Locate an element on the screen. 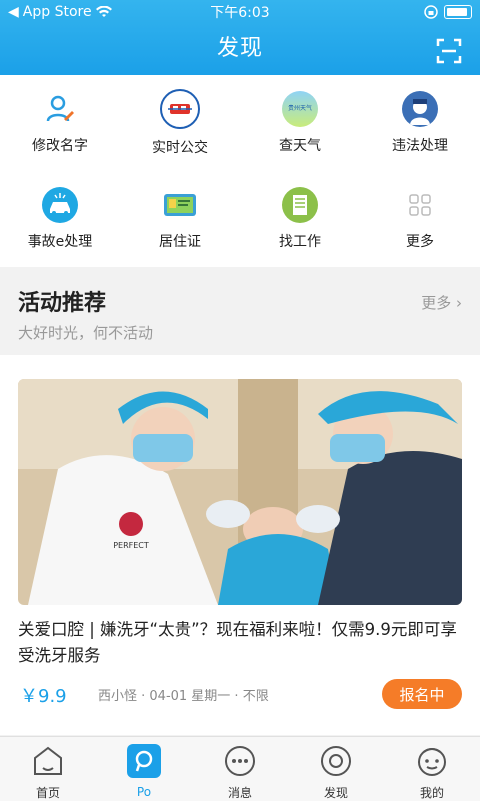  activity-section-header: 活动推荐 大好时光，何不活动 更多 › is located at coordinates (240, 311).